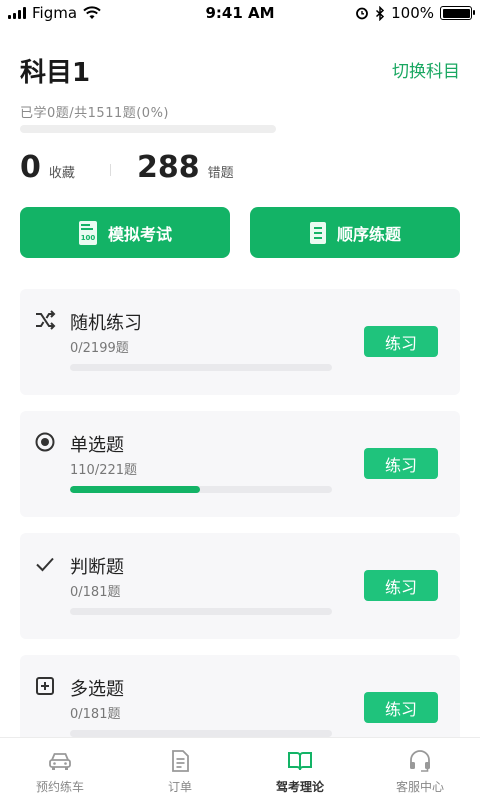 The width and height of the screenshot is (480, 800). What do you see at coordinates (97, 567) in the screenshot?
I see `practice-title: 判断题` at bounding box center [97, 567].